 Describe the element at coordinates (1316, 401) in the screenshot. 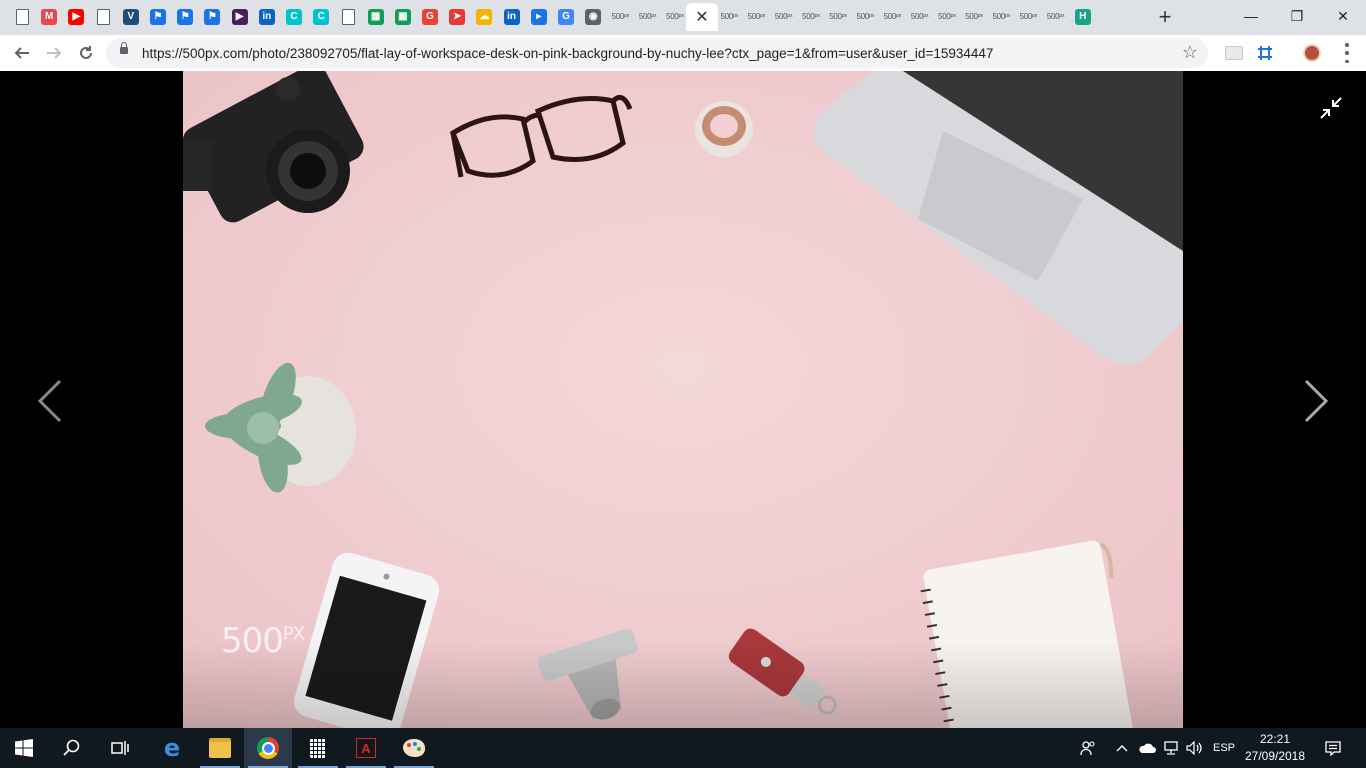

I see `next-photo-arrow` at that location.